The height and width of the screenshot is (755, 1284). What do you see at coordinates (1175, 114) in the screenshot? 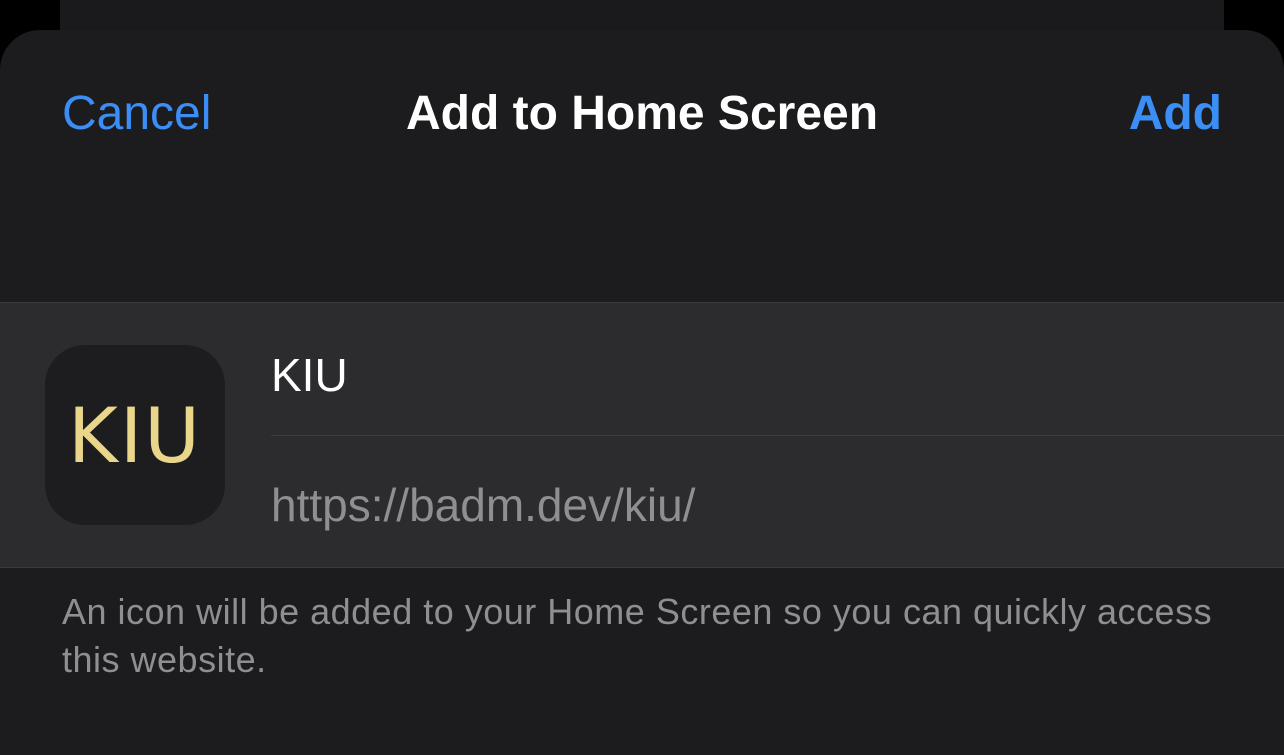
I see `add-button: Add` at bounding box center [1175, 114].